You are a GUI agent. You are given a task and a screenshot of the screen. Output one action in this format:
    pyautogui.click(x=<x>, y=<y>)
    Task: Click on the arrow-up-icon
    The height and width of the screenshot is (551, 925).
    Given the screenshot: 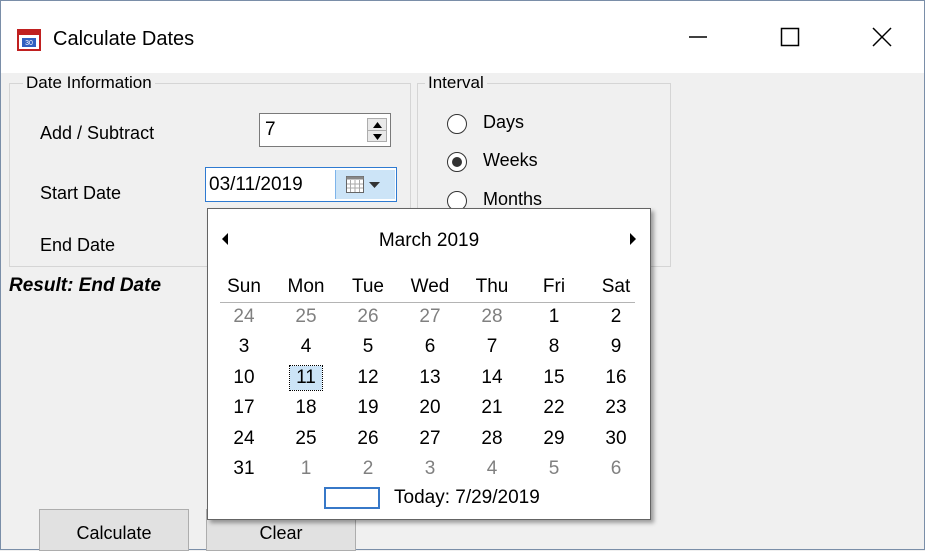 What is the action you would take?
    pyautogui.click(x=377, y=124)
    